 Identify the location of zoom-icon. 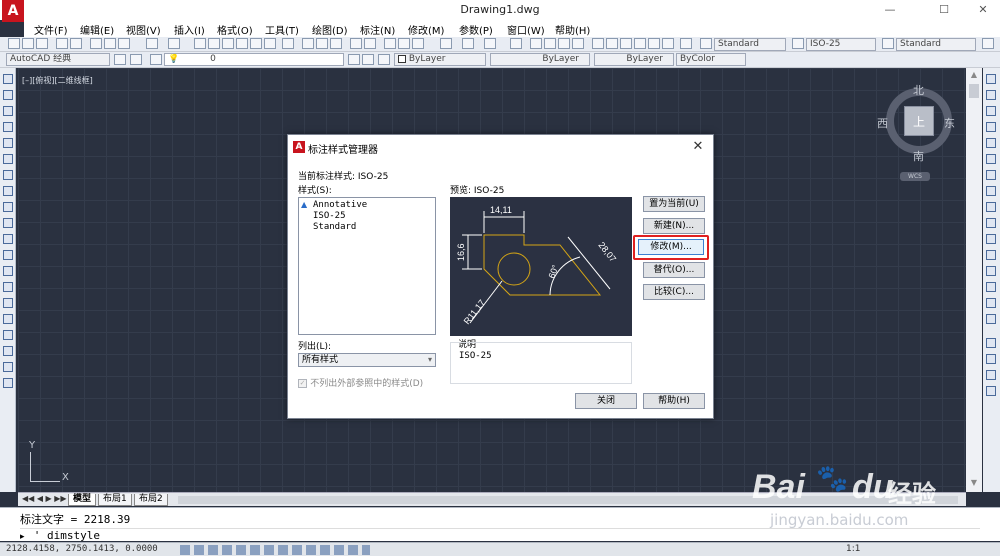
(214, 43).